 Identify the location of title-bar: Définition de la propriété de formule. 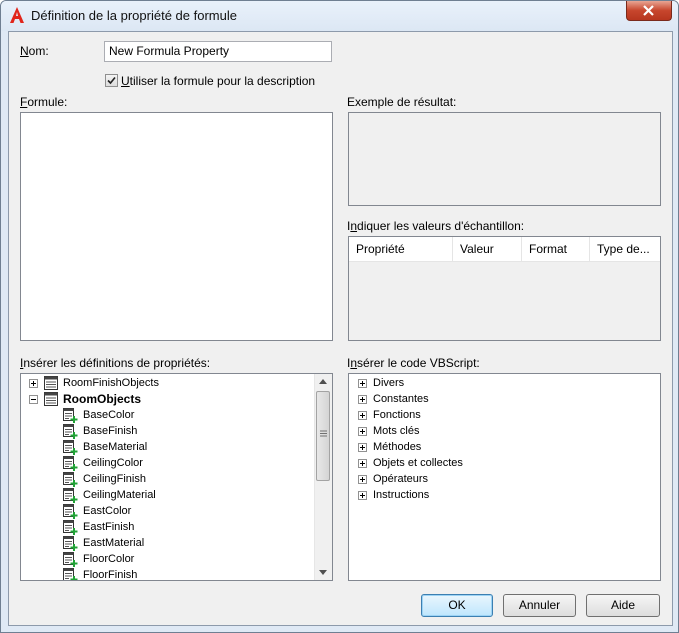
(339, 16).